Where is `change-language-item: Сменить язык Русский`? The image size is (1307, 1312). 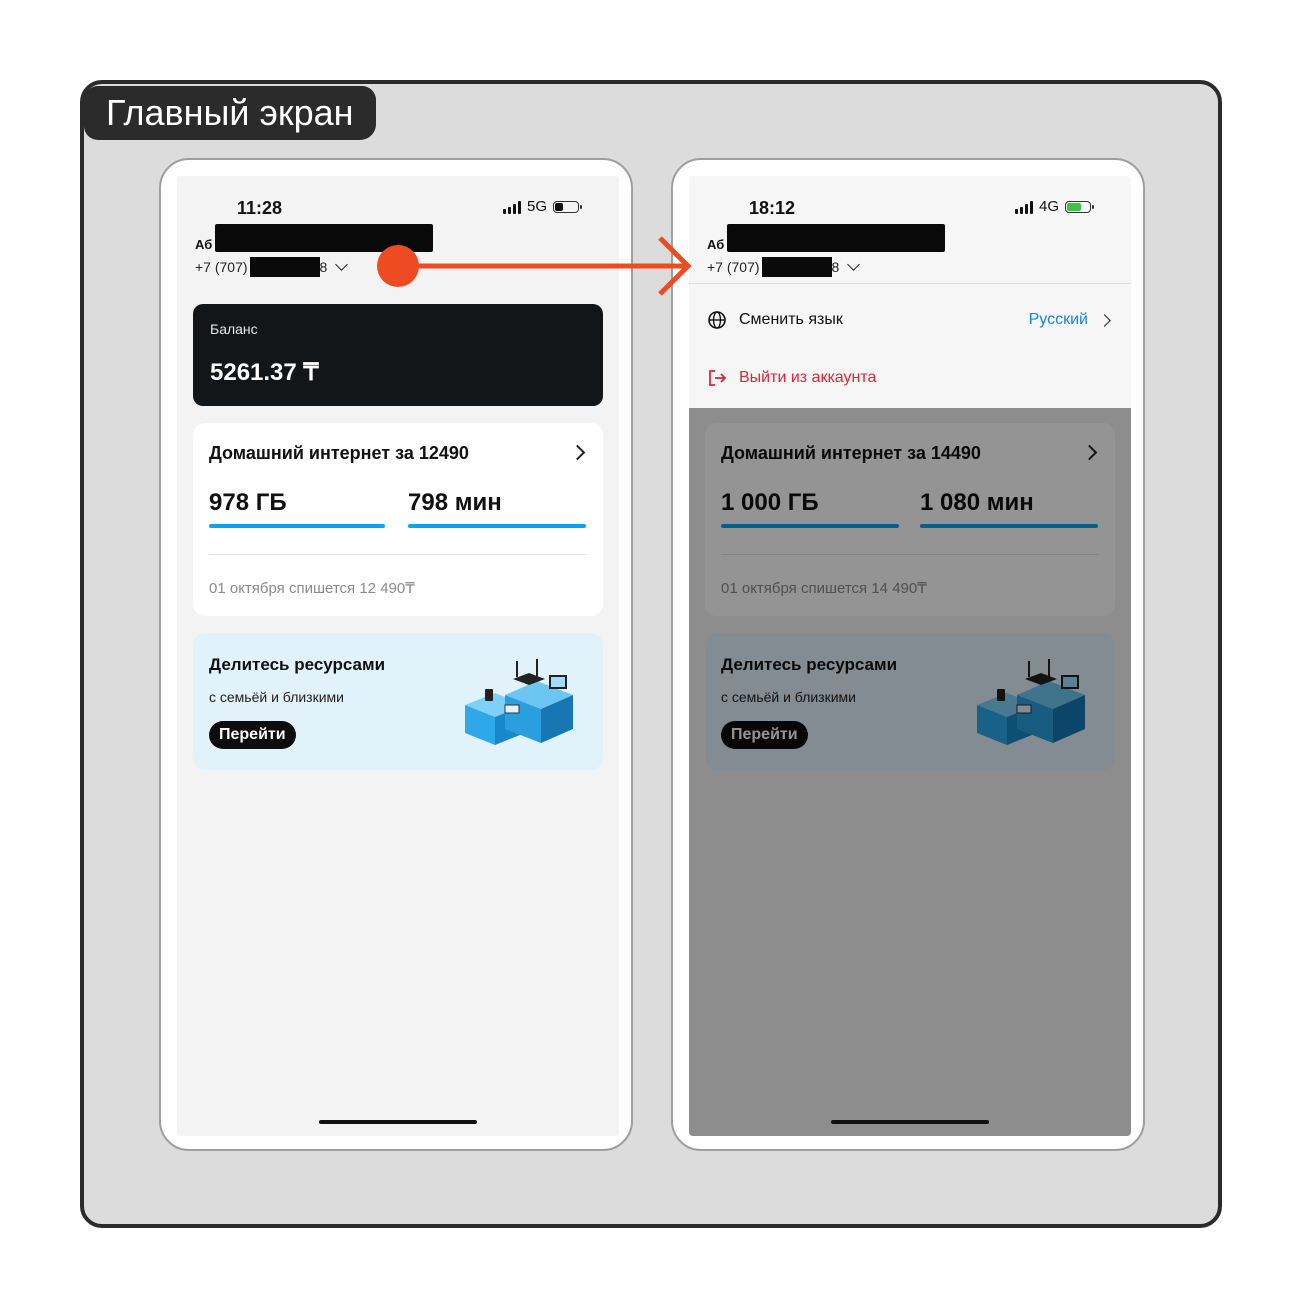
change-language-item: Сменить язык Русский is located at coordinates (909, 320).